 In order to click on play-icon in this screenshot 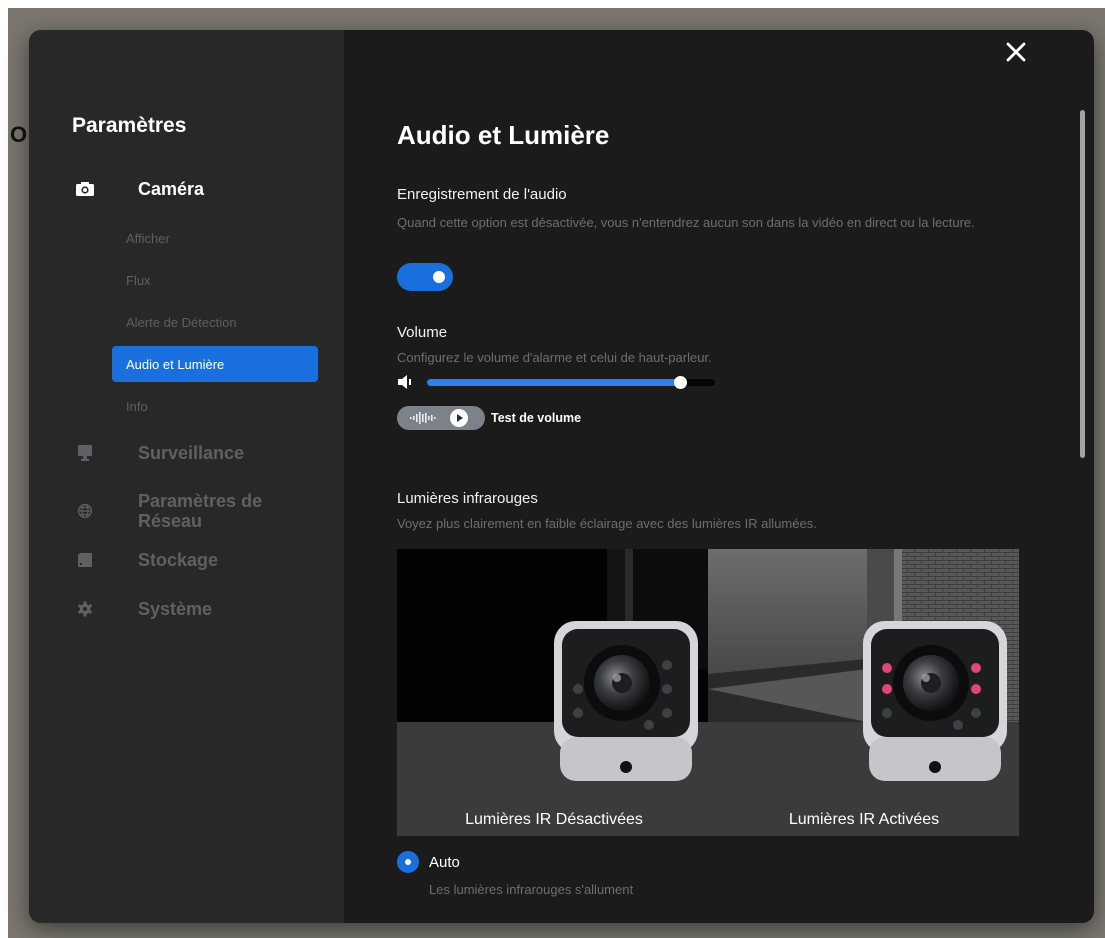, I will do `click(459, 418)`.